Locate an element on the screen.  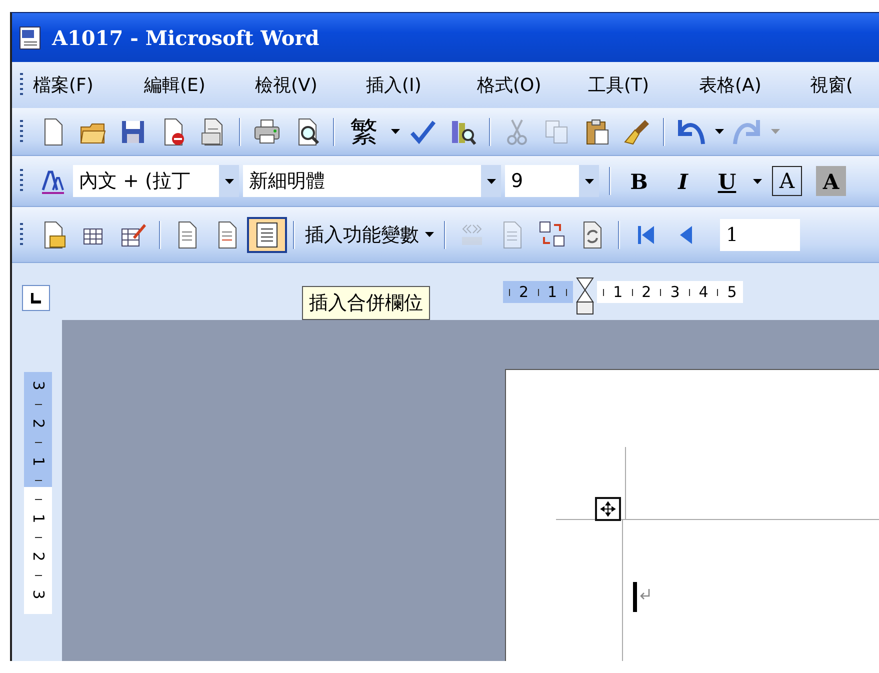
grids-with-arrows-icon is located at coordinates (552, 235).